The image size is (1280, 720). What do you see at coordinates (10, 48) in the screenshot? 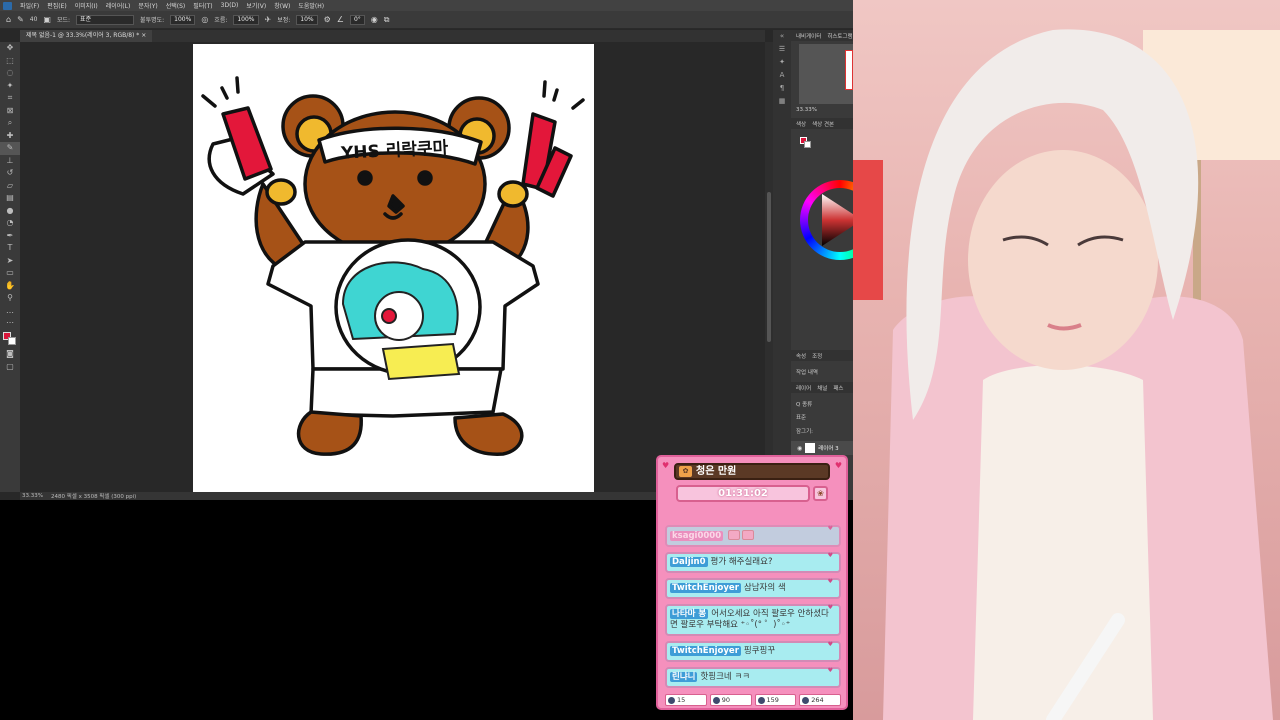
I see `move-tool-icon: ✥` at bounding box center [10, 48].